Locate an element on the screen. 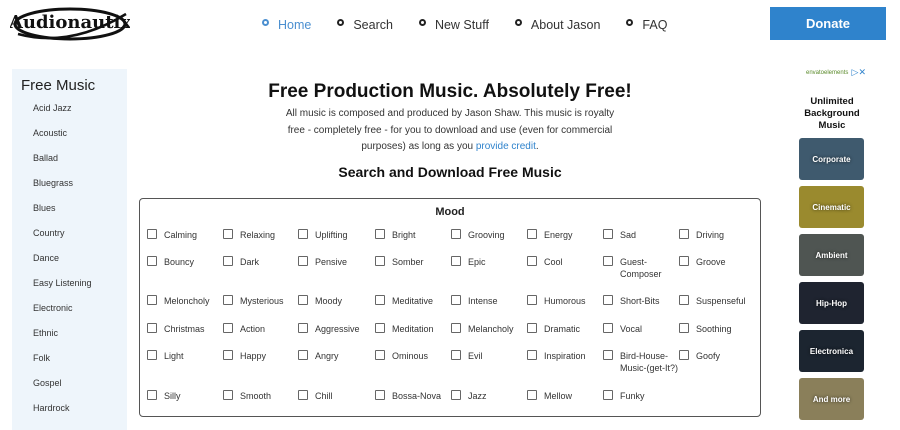  mood-option-light: Light is located at coordinates (184, 356).